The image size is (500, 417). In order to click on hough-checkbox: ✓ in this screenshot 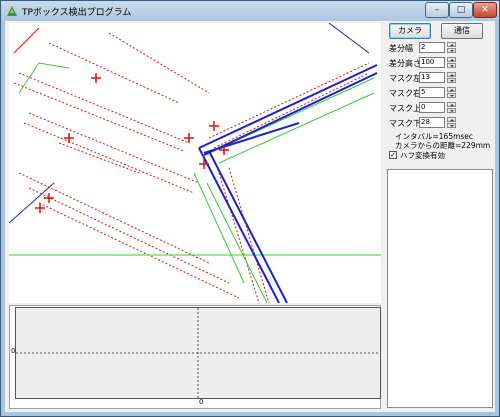, I will do `click(393, 155)`.